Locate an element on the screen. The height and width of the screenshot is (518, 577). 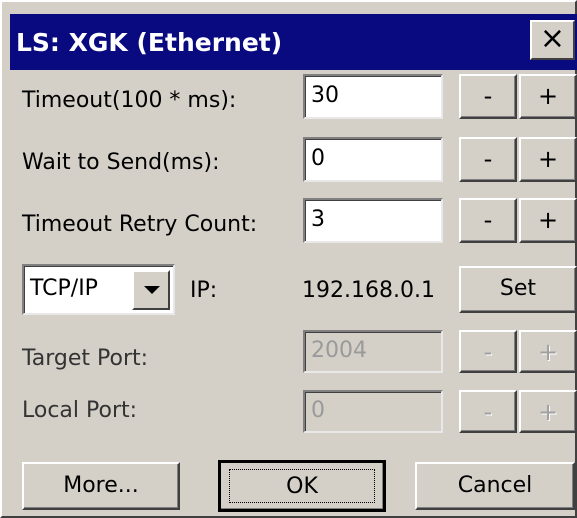
local-port-minus-button: - is located at coordinates (488, 411).